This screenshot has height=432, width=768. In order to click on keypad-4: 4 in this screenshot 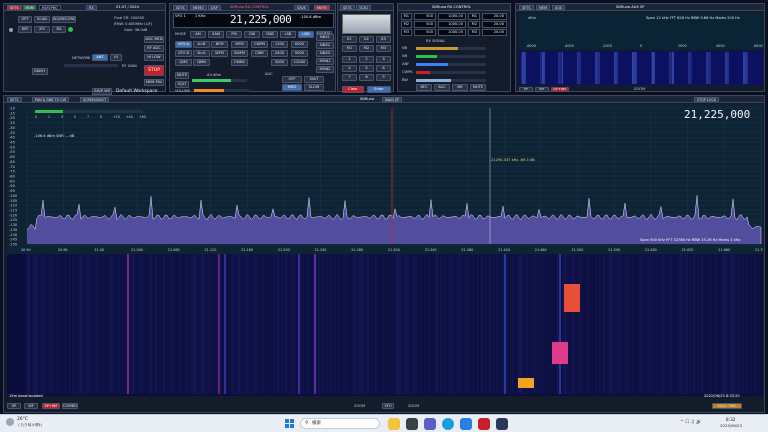, I will do `click(349, 68)`.